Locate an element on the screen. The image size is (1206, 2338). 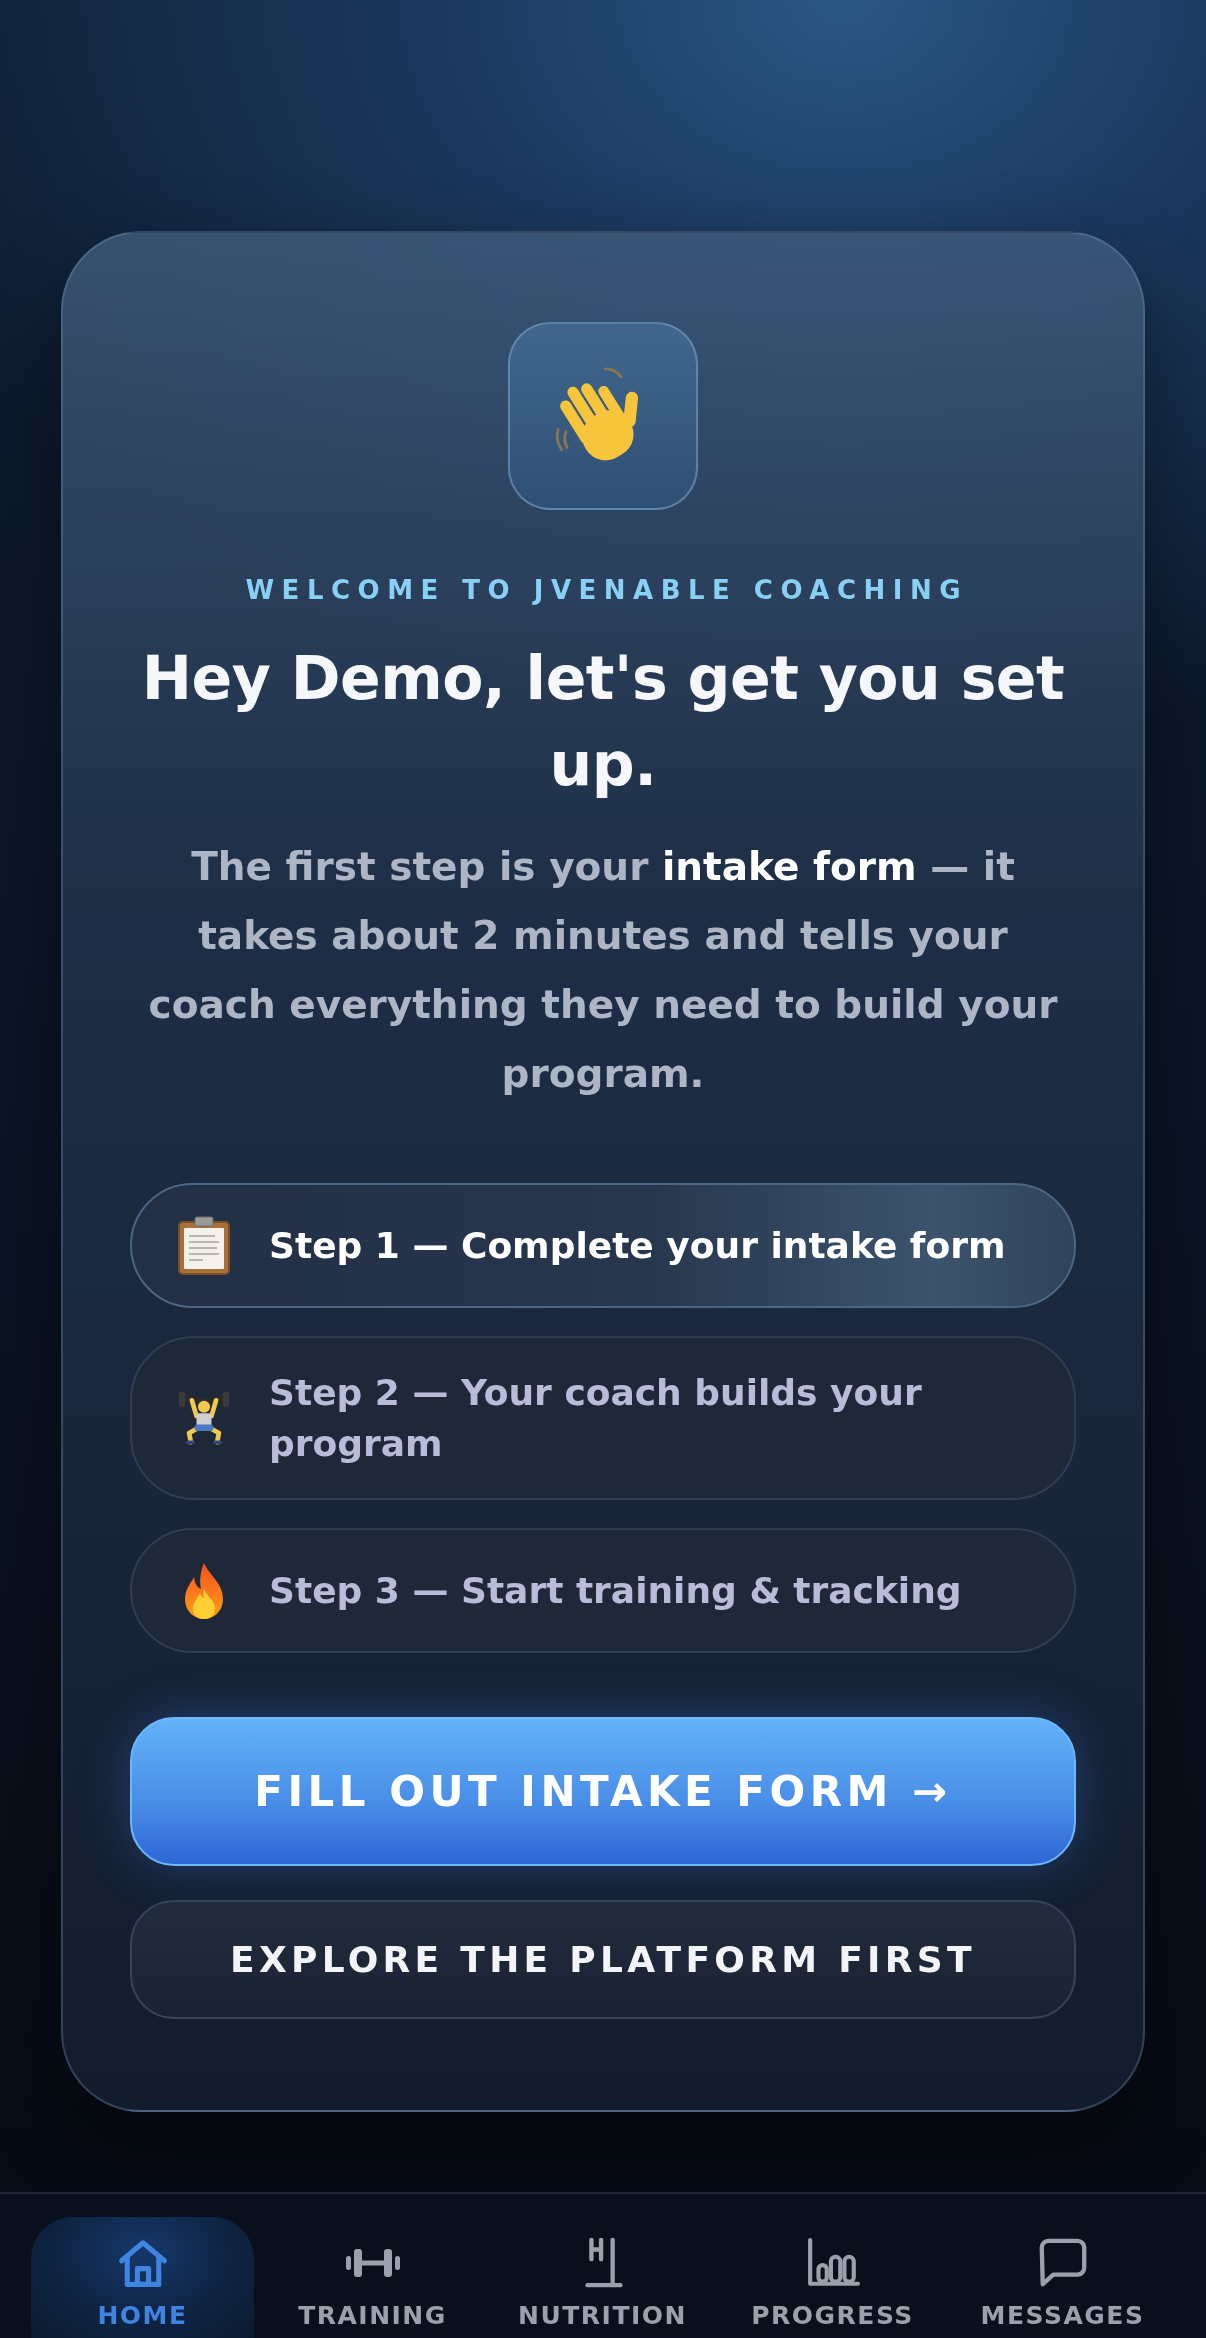
waving-hand-icon is located at coordinates (603, 416).